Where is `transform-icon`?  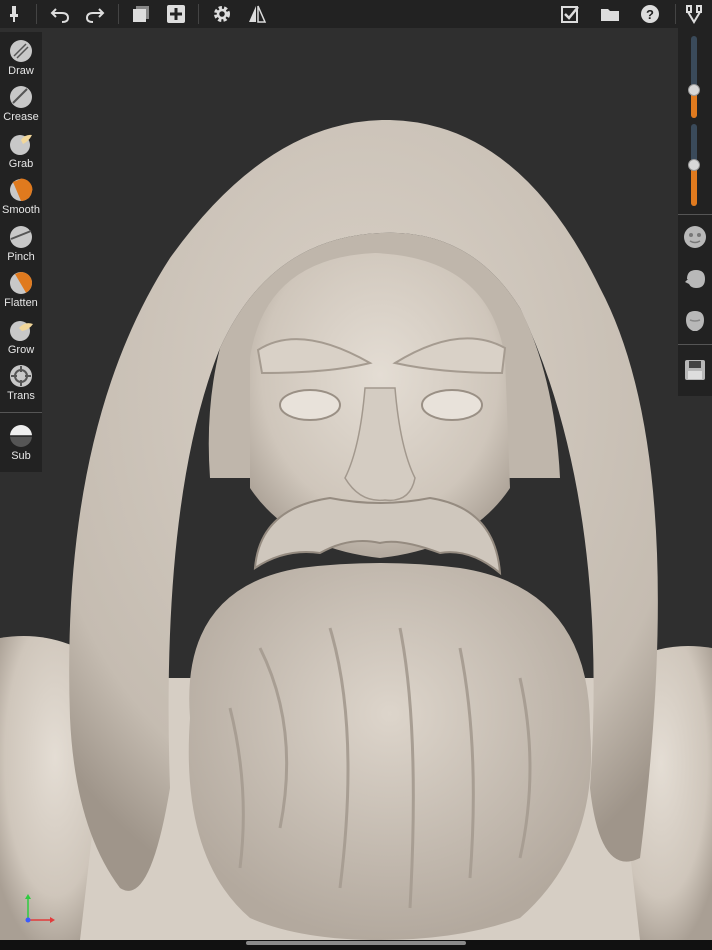 transform-icon is located at coordinates (21, 376).